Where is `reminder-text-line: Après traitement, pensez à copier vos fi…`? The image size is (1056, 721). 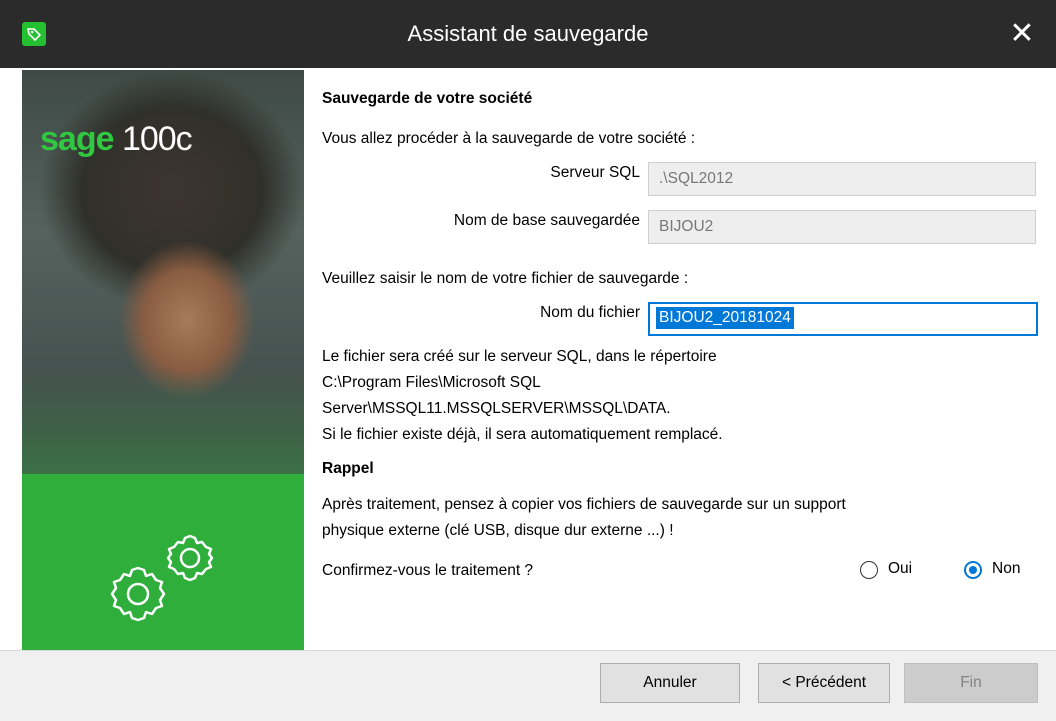
reminder-text-line: Après traitement, pensez à copier vos fi… is located at coordinates (584, 504).